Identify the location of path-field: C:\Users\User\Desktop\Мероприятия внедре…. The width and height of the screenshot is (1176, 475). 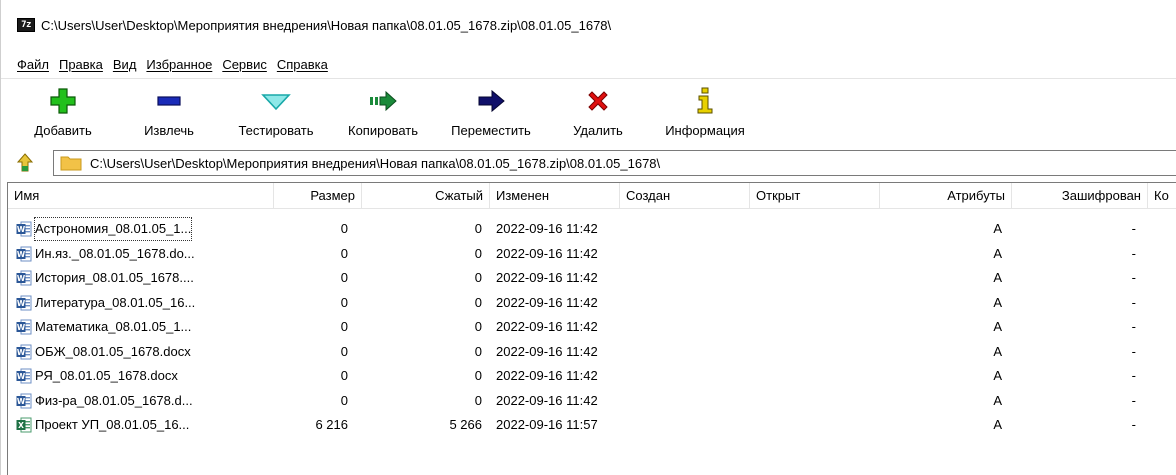
(614, 163).